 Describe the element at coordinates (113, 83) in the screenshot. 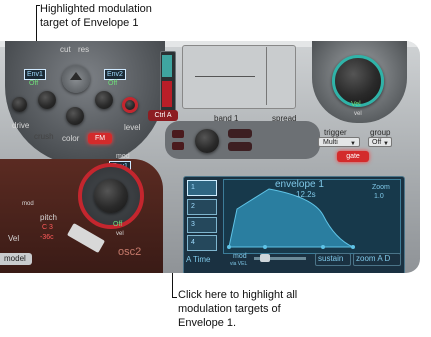

I see `filter-env2-value: Off` at that location.